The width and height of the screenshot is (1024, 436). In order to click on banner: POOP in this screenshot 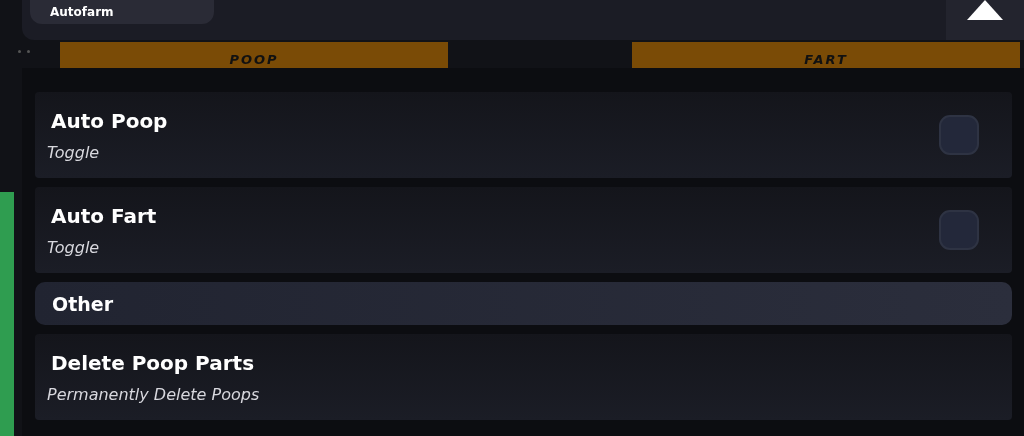, I will do `click(254, 55)`.